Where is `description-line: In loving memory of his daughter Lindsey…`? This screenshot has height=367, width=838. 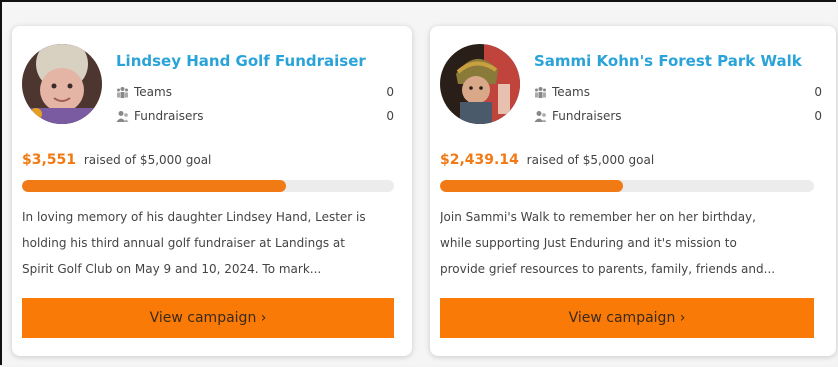 description-line: In loving memory of his daughter Lindsey… is located at coordinates (194, 217).